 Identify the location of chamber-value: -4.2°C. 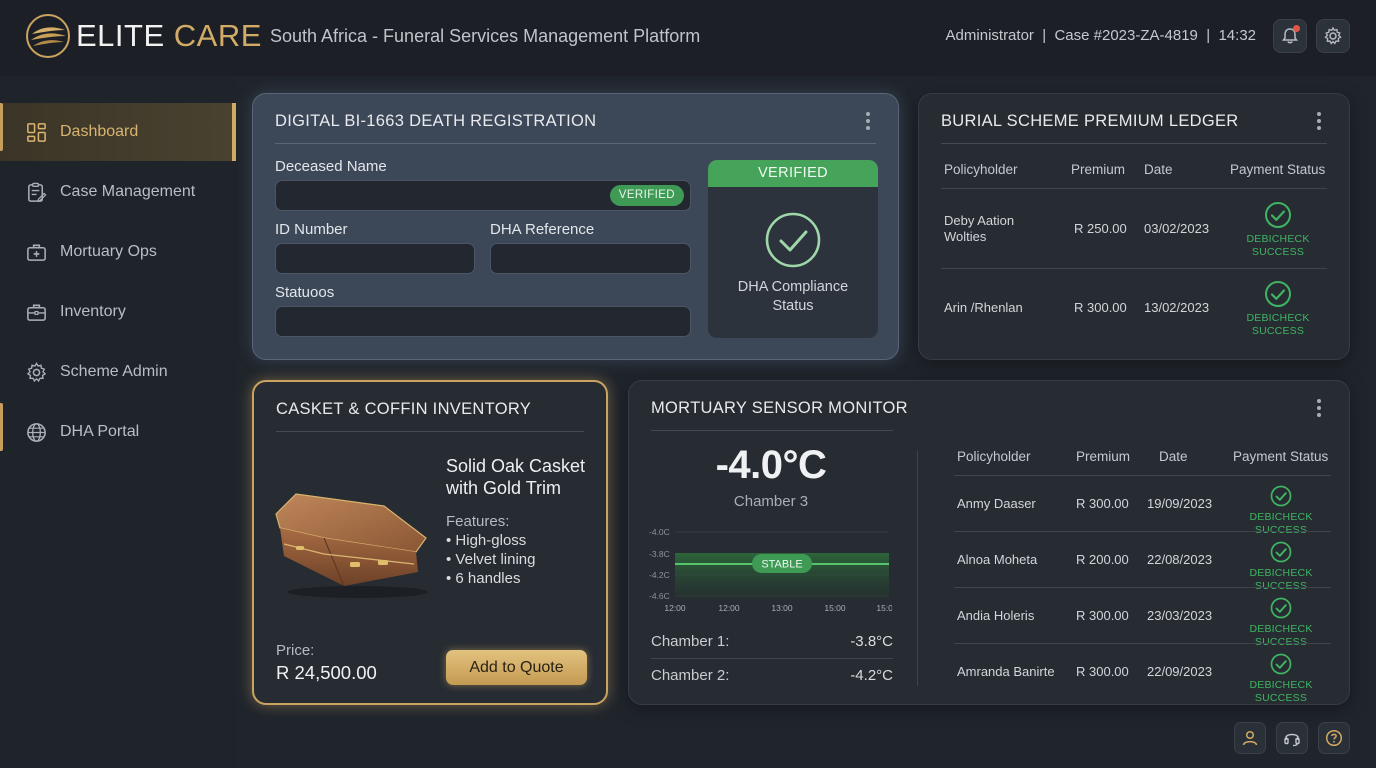
(871, 675).